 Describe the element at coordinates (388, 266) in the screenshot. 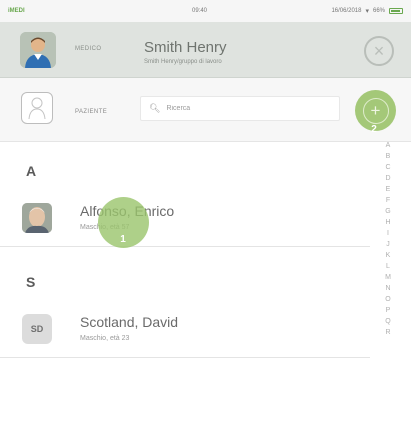

I see `alpha-letter: L` at that location.